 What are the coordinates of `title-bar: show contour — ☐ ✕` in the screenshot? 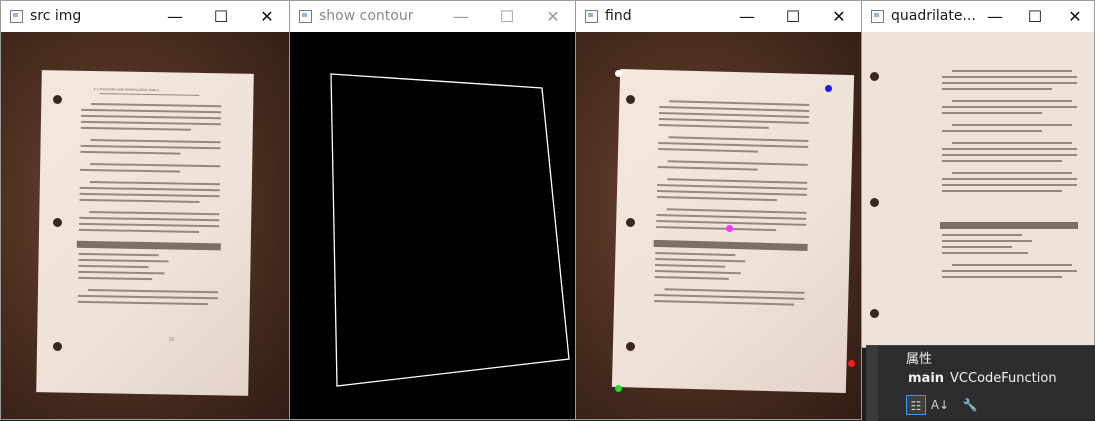 It's located at (432, 16).